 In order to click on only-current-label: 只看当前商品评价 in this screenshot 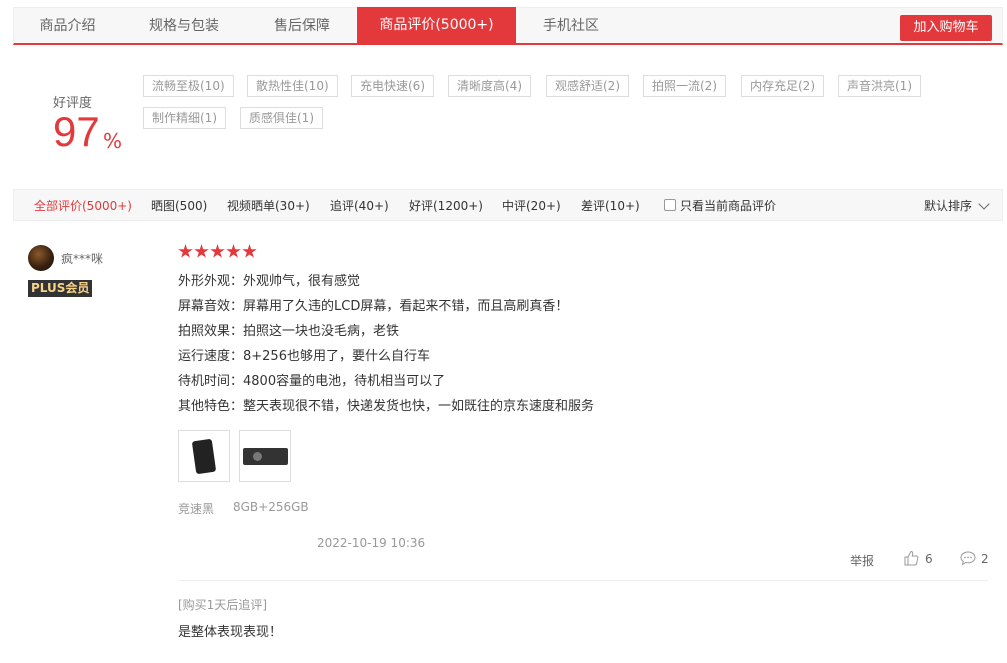, I will do `click(728, 206)`.